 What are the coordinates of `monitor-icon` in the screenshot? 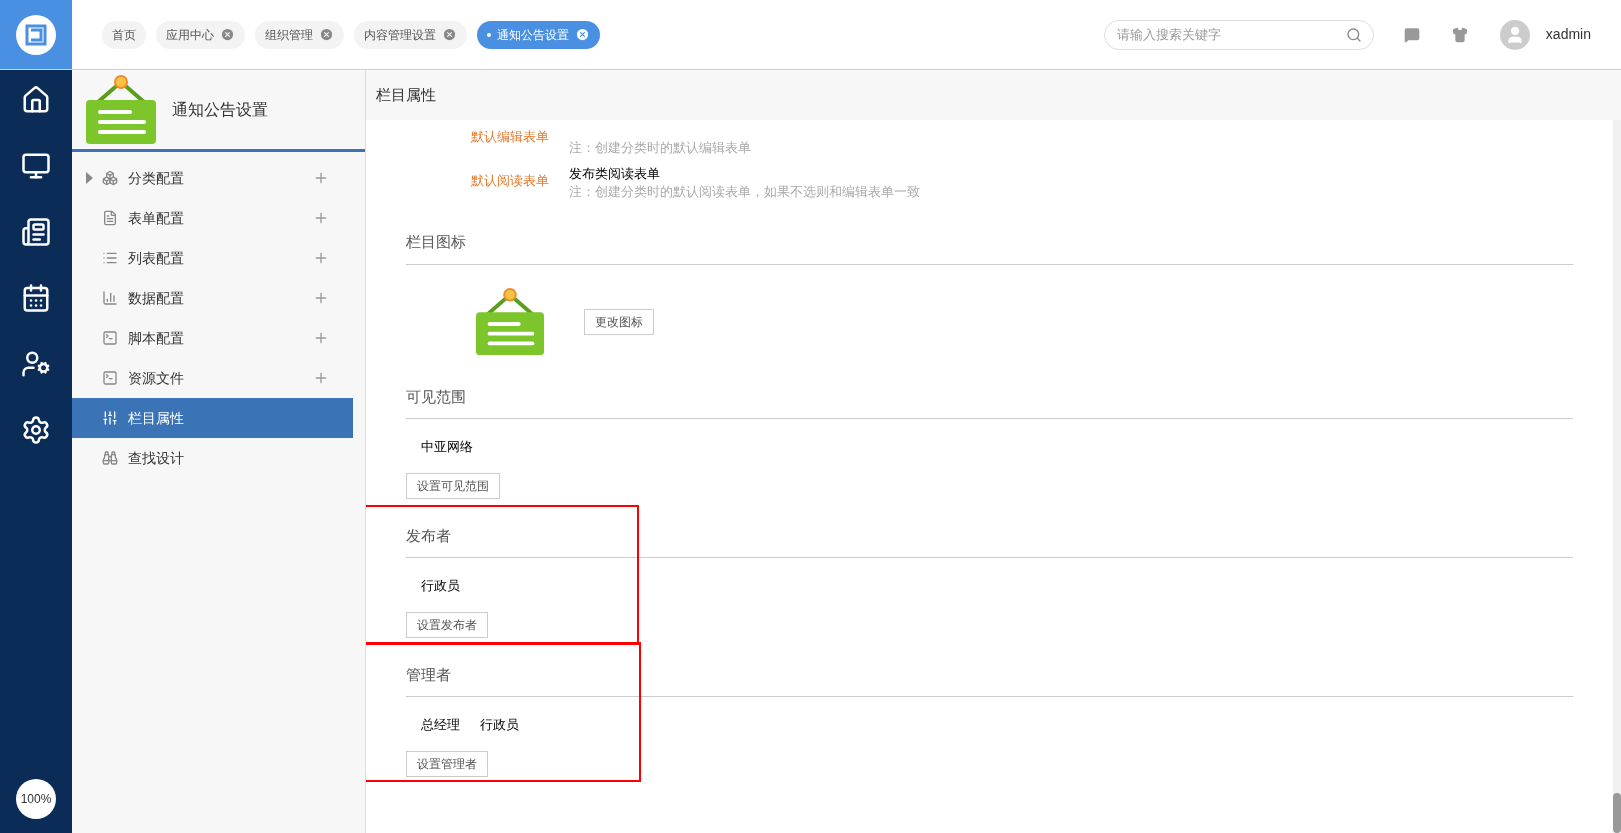 It's located at (36, 166).